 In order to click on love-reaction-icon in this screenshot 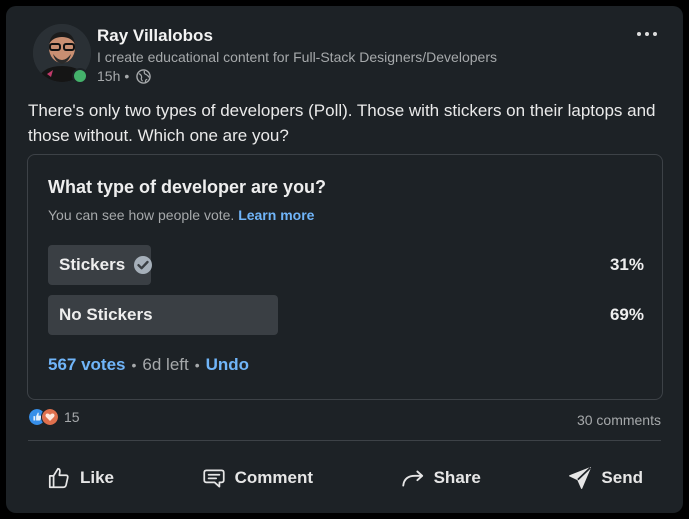, I will do `click(50, 417)`.